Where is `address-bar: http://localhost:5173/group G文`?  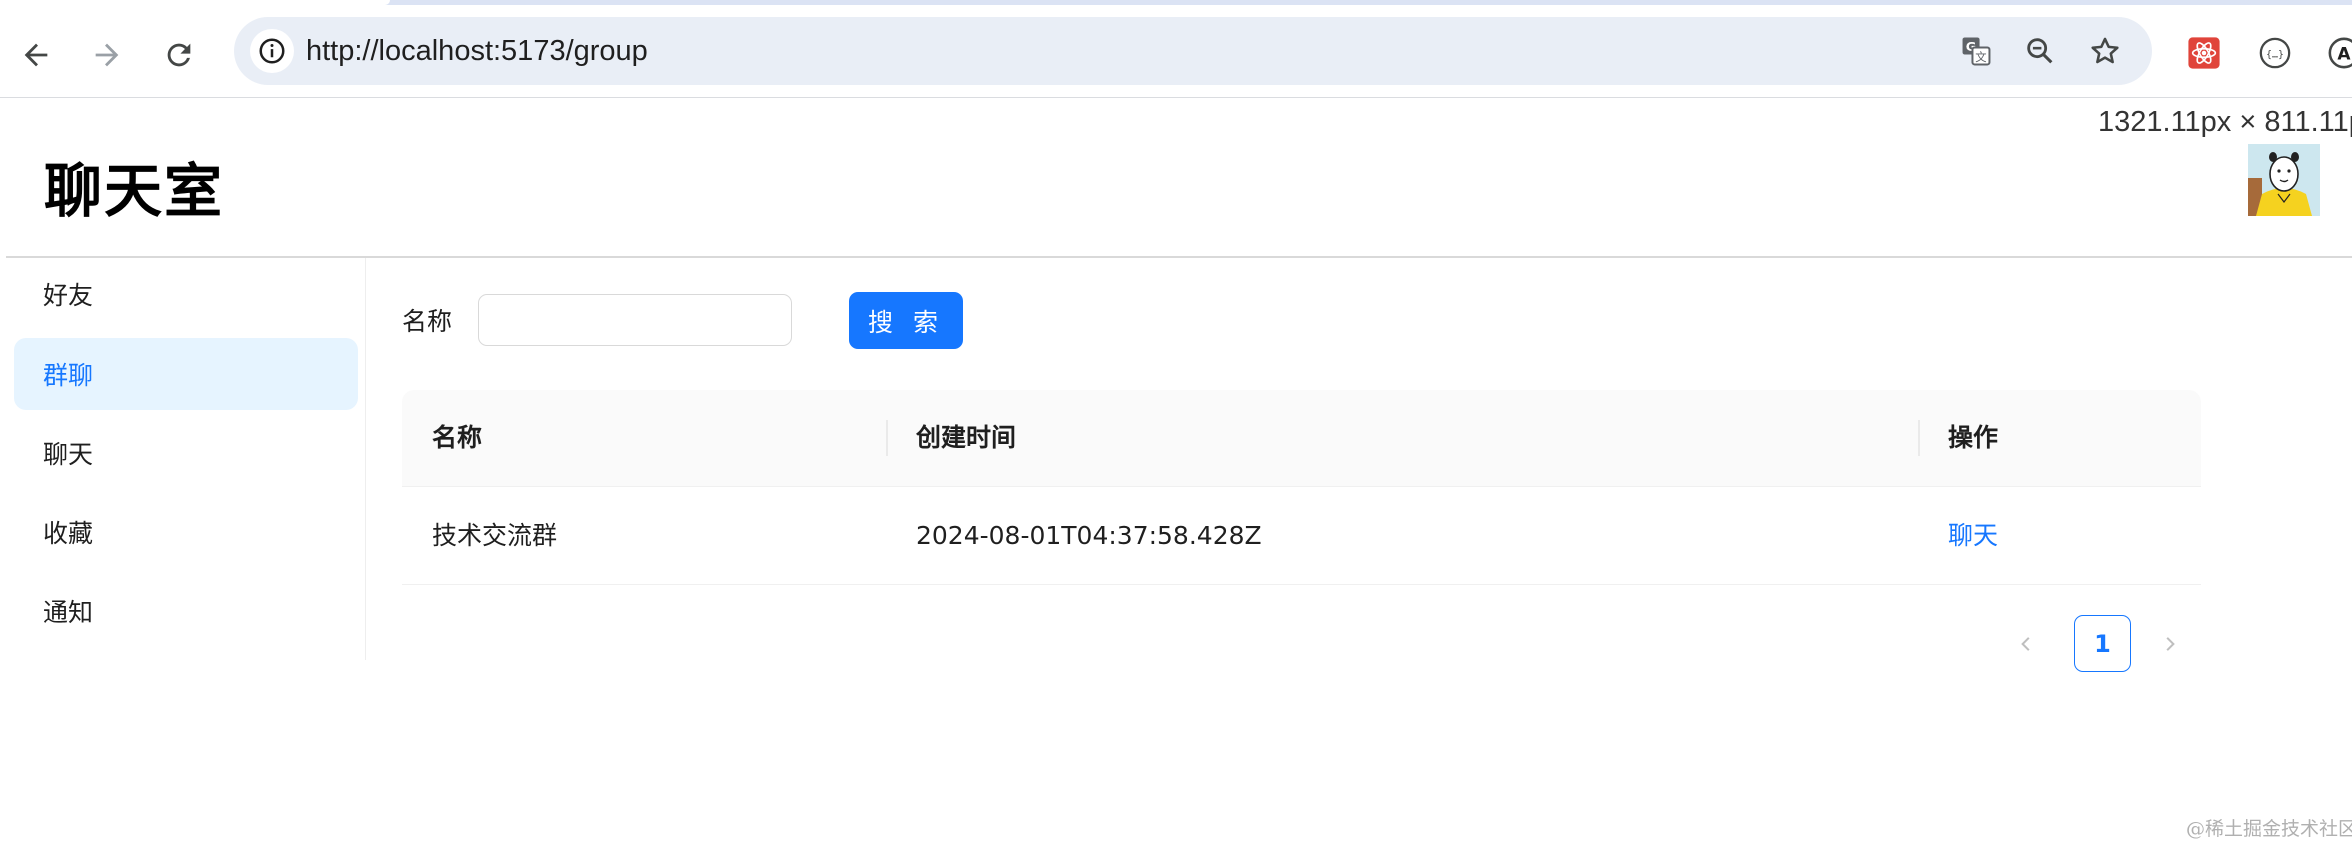 address-bar: http://localhost:5173/group G文 is located at coordinates (1193, 51).